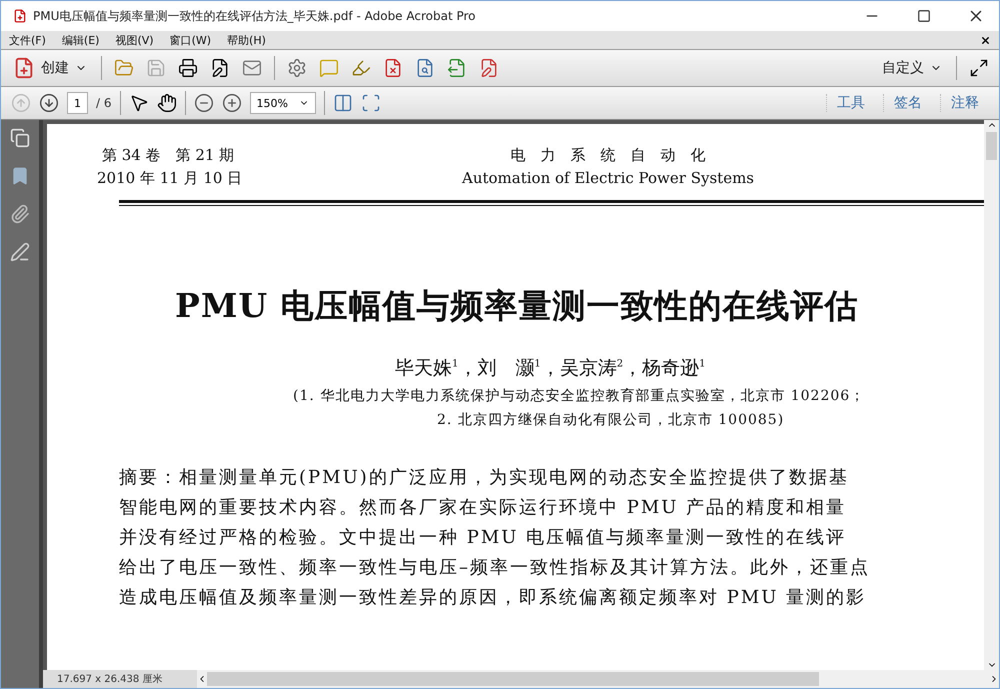 This screenshot has height=689, width=1000. What do you see at coordinates (850, 103) in the screenshot?
I see `pane-tab: 工具` at bounding box center [850, 103].